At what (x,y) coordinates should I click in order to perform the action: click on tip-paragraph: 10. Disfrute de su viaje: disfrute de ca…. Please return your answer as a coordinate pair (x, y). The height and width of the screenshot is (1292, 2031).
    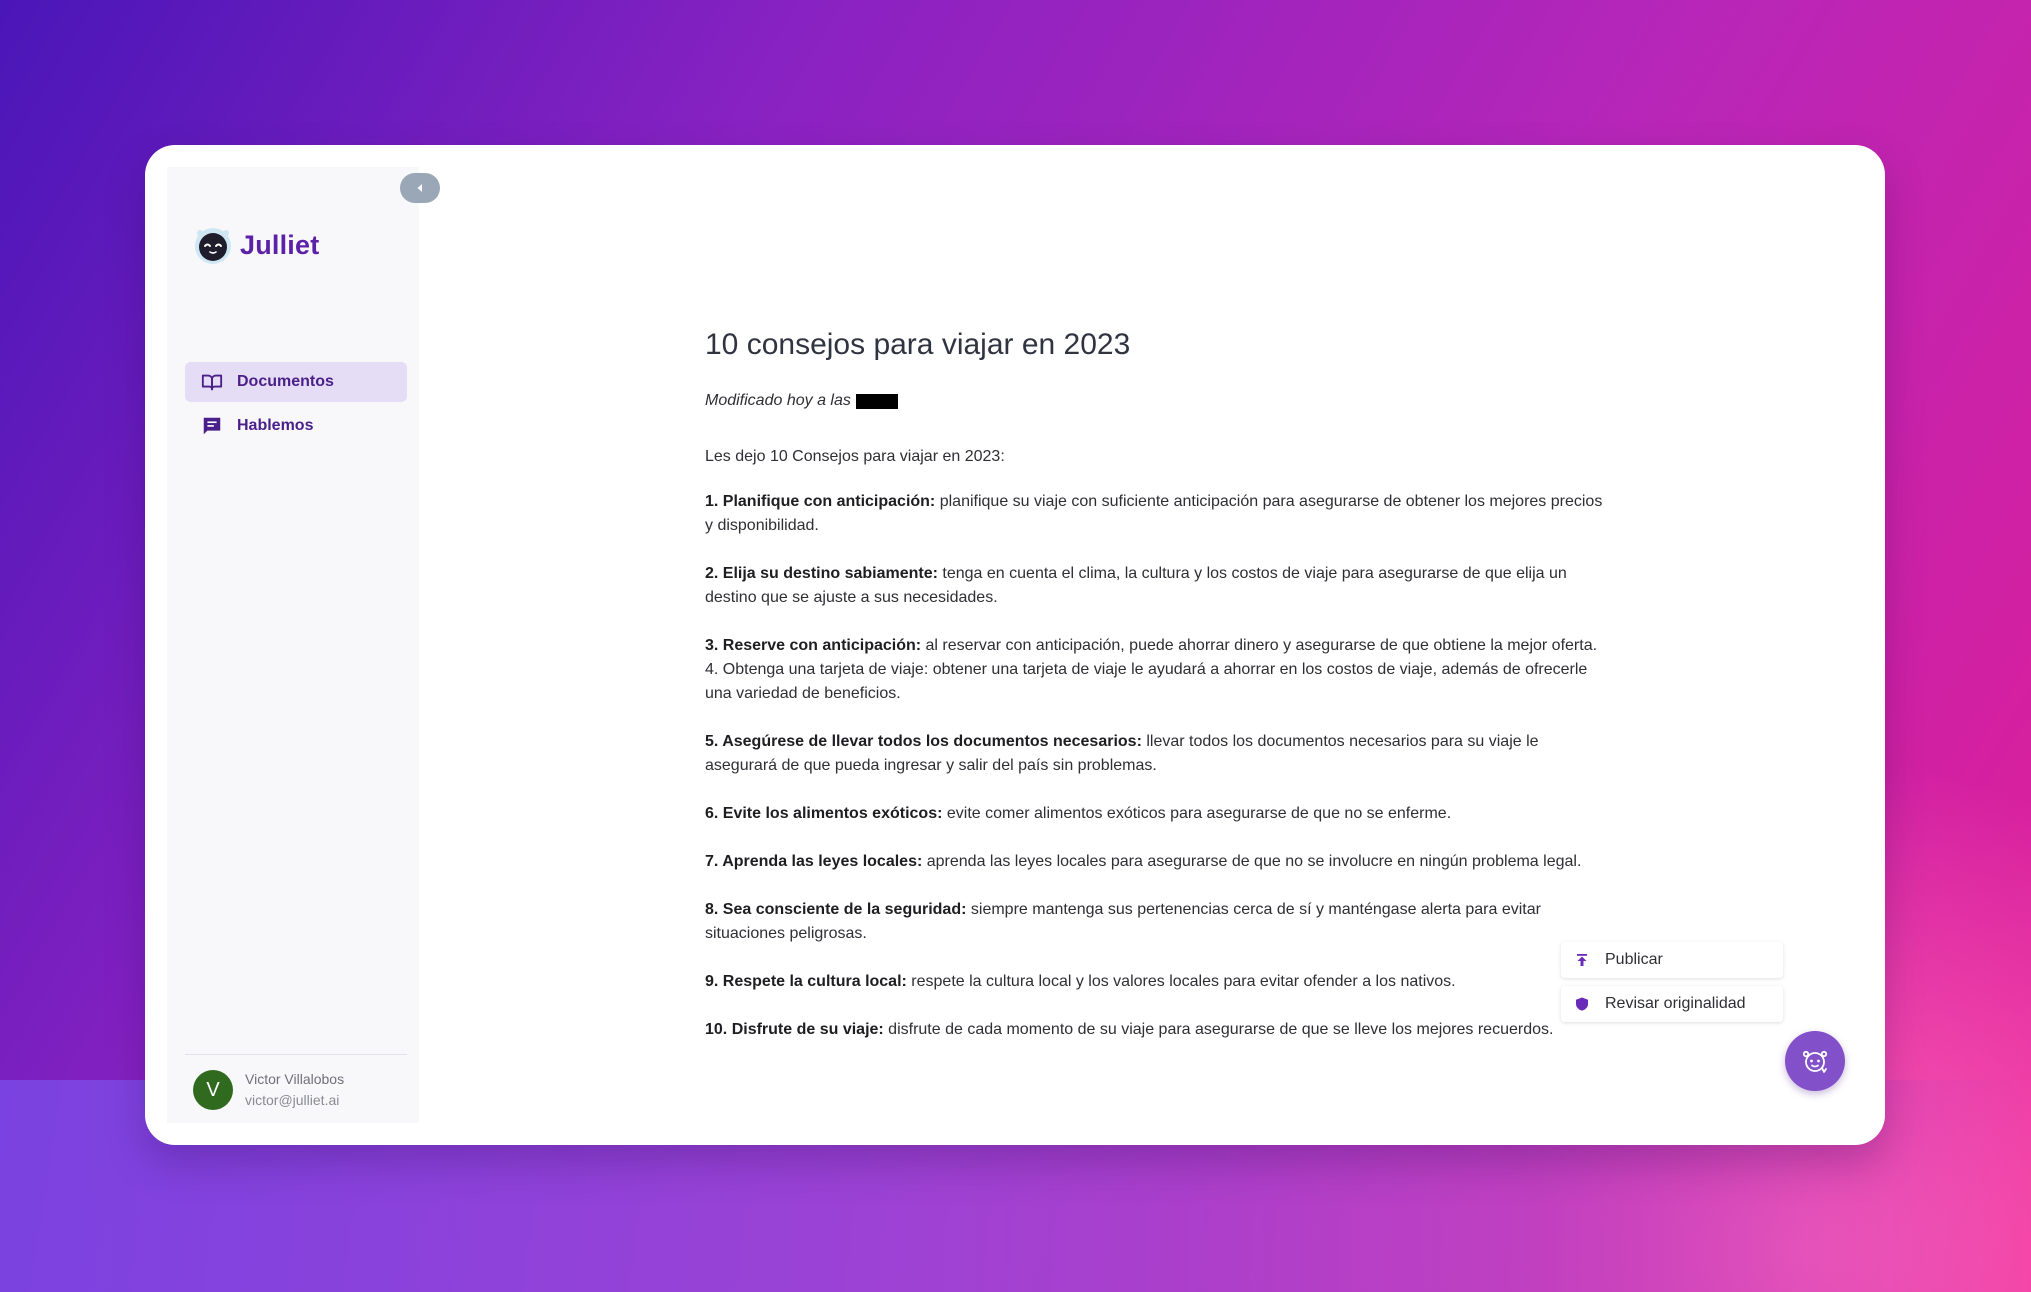
    Looking at the image, I should click on (1129, 1029).